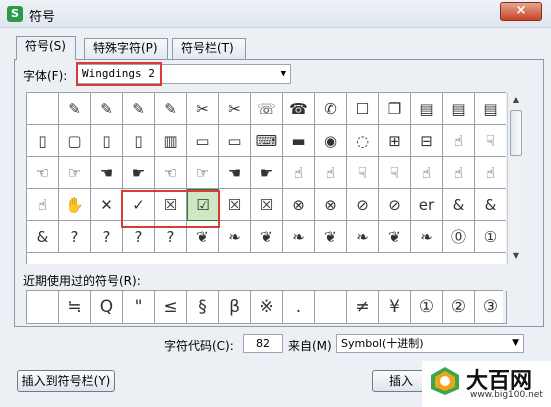  Describe the element at coordinates (363, 307) in the screenshot. I see `recent-symbol-cell: ≠` at that location.